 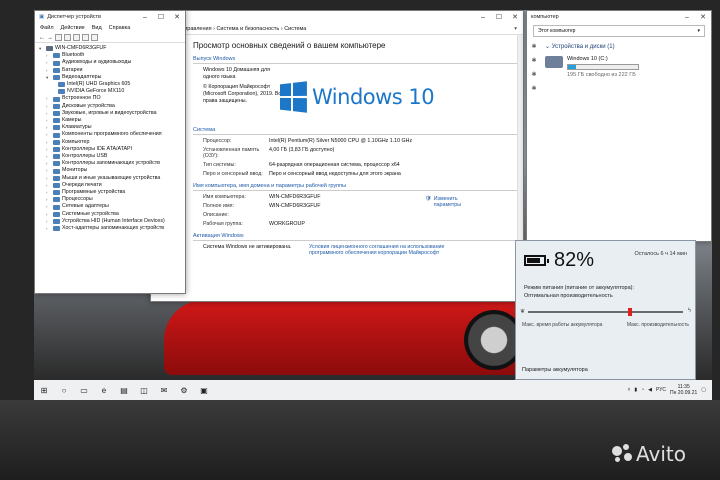 What do you see at coordinates (703, 390) in the screenshot?
I see `notifications-icon: ▢` at bounding box center [703, 390].